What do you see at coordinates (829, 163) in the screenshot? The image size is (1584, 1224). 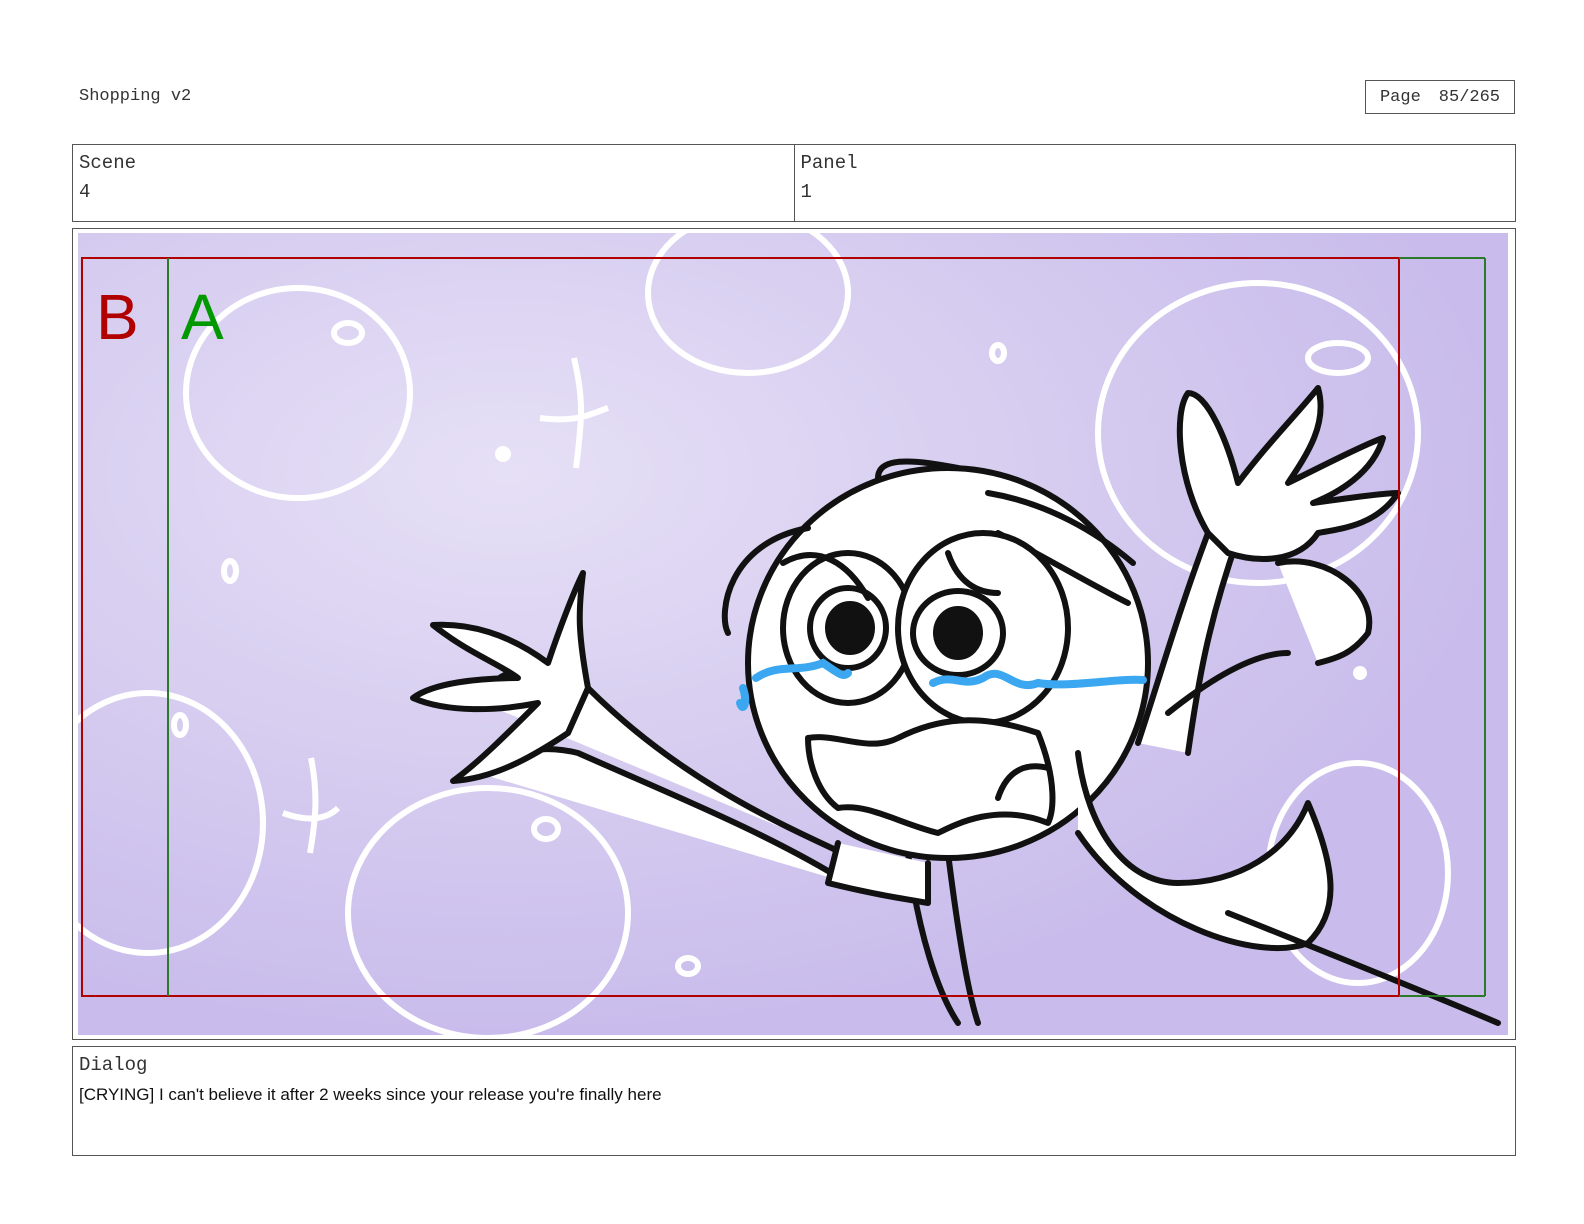 I see `panel-label: Panel` at bounding box center [829, 163].